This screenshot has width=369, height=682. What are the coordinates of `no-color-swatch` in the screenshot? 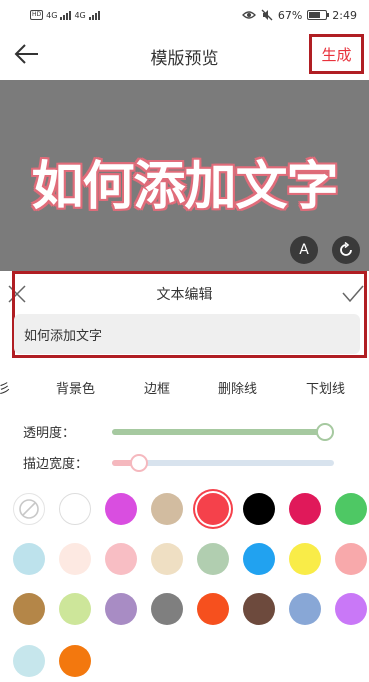 It's located at (29, 509).